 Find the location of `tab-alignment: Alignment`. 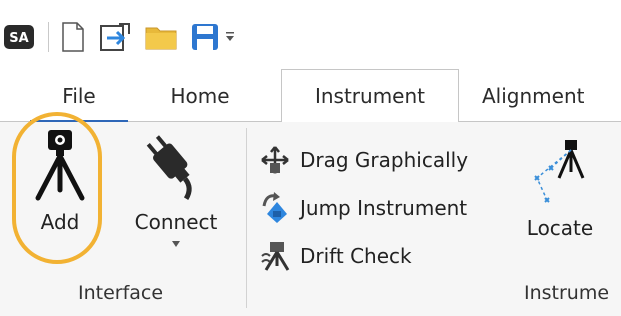

tab-alignment: Alignment is located at coordinates (551, 96).